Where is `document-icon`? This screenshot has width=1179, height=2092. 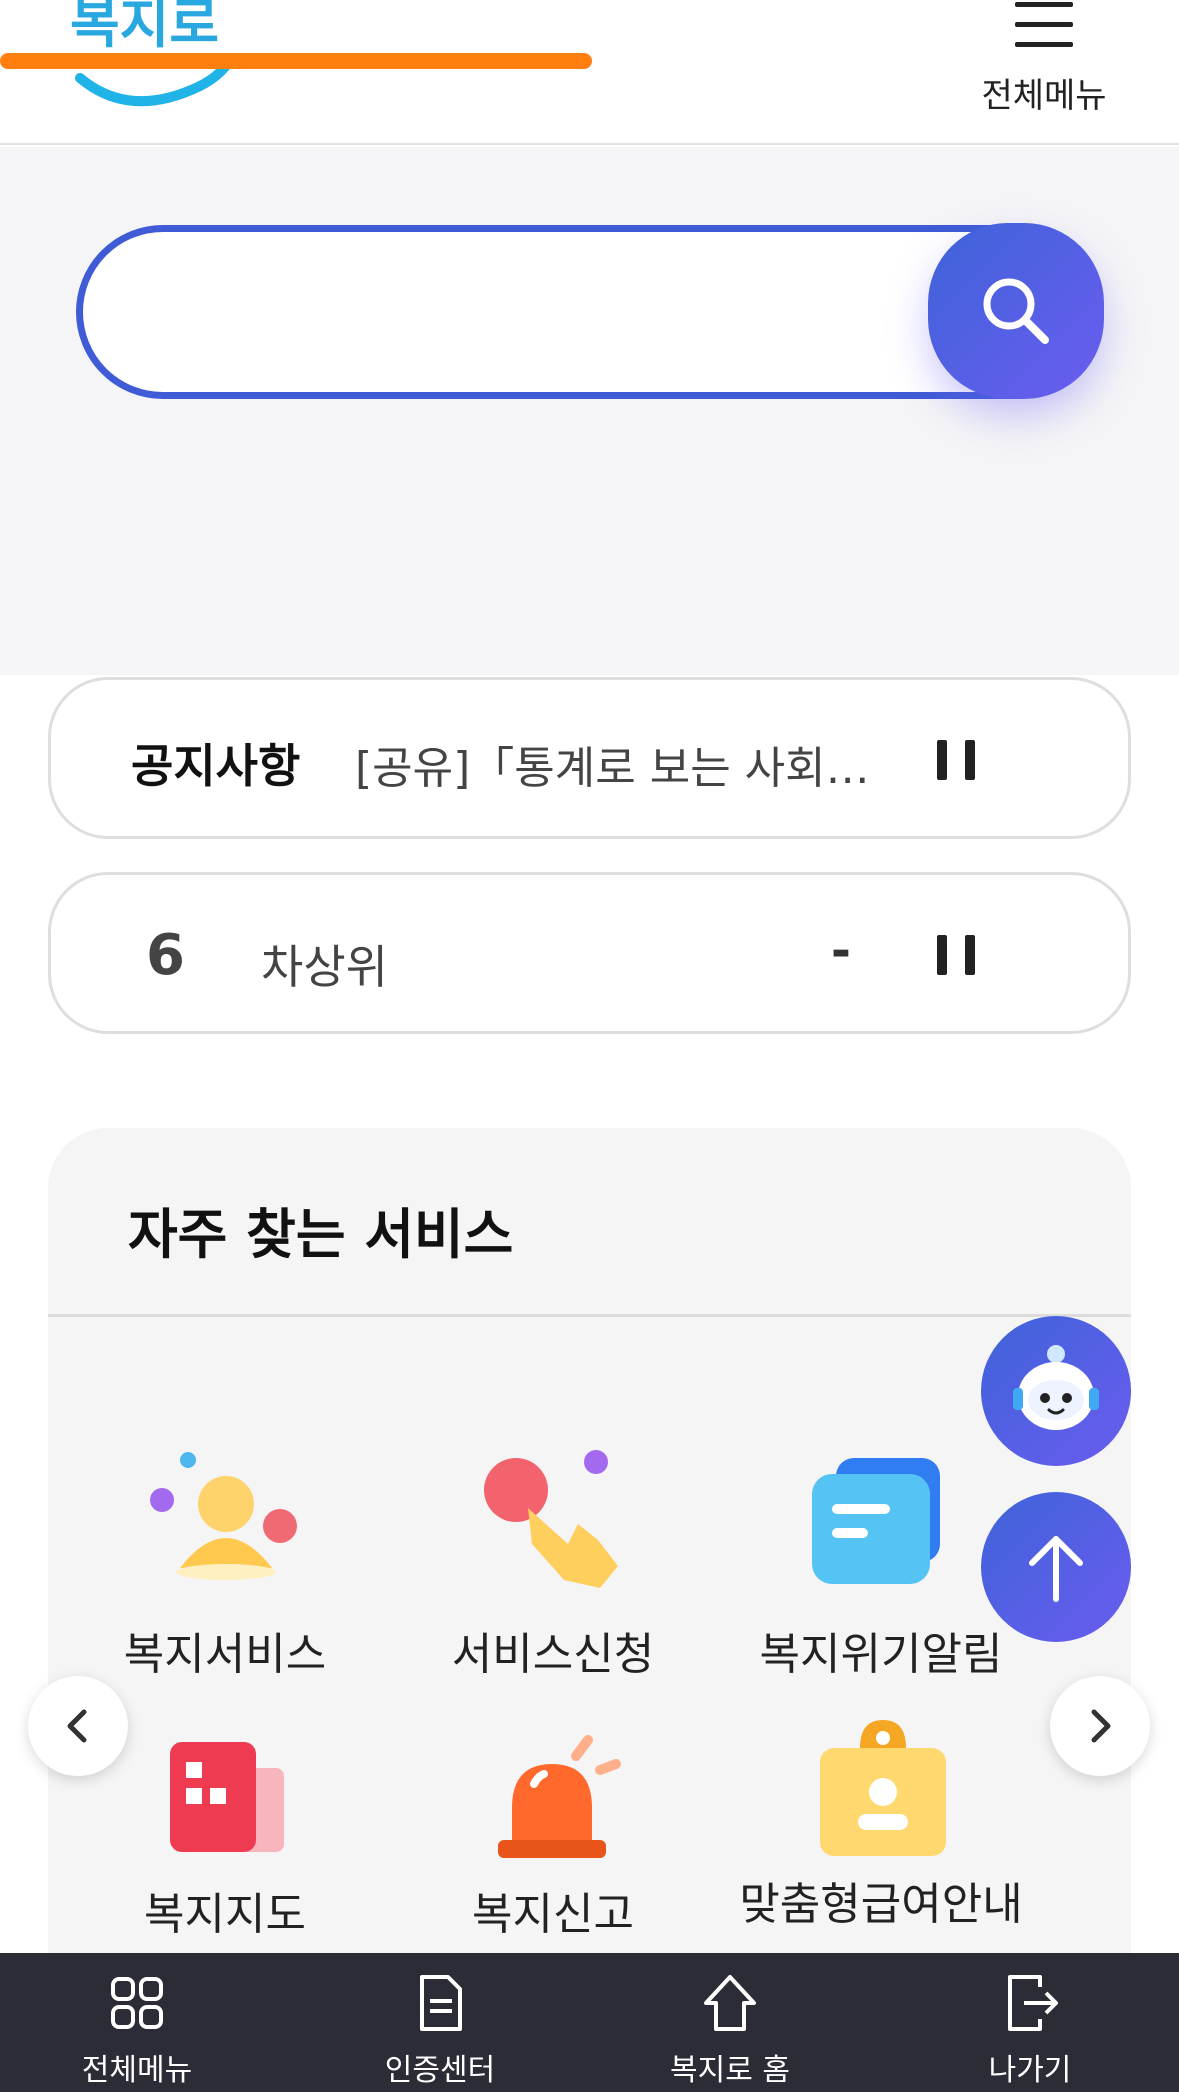
document-icon is located at coordinates (441, 2003).